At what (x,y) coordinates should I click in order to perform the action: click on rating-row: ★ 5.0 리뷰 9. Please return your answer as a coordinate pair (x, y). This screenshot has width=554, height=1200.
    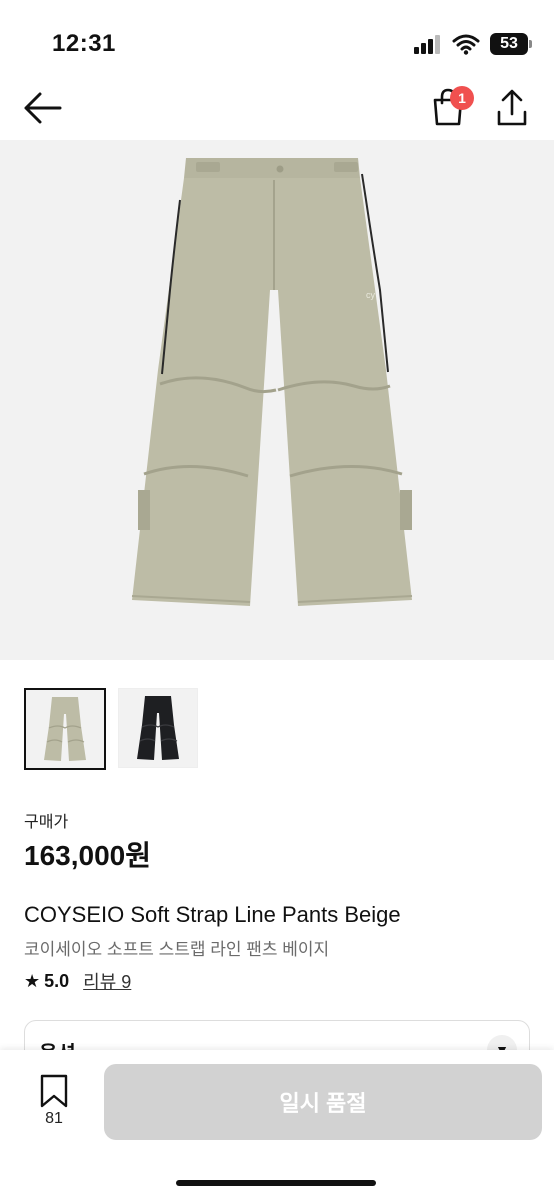
    Looking at the image, I should click on (77, 981).